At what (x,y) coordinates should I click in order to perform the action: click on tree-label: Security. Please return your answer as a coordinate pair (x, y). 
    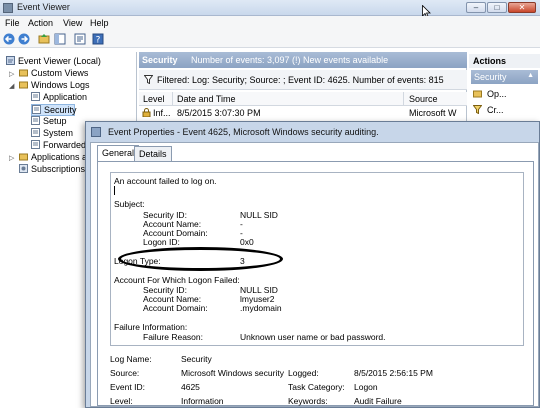
    Looking at the image, I should click on (60, 110).